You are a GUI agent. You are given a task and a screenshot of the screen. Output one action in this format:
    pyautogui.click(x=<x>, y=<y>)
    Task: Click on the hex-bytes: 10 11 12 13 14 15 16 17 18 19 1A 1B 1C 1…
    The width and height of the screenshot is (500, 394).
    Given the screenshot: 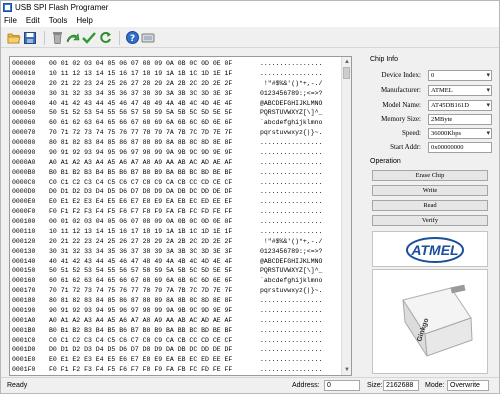 What is the action you would take?
    pyautogui.click(x=141, y=73)
    